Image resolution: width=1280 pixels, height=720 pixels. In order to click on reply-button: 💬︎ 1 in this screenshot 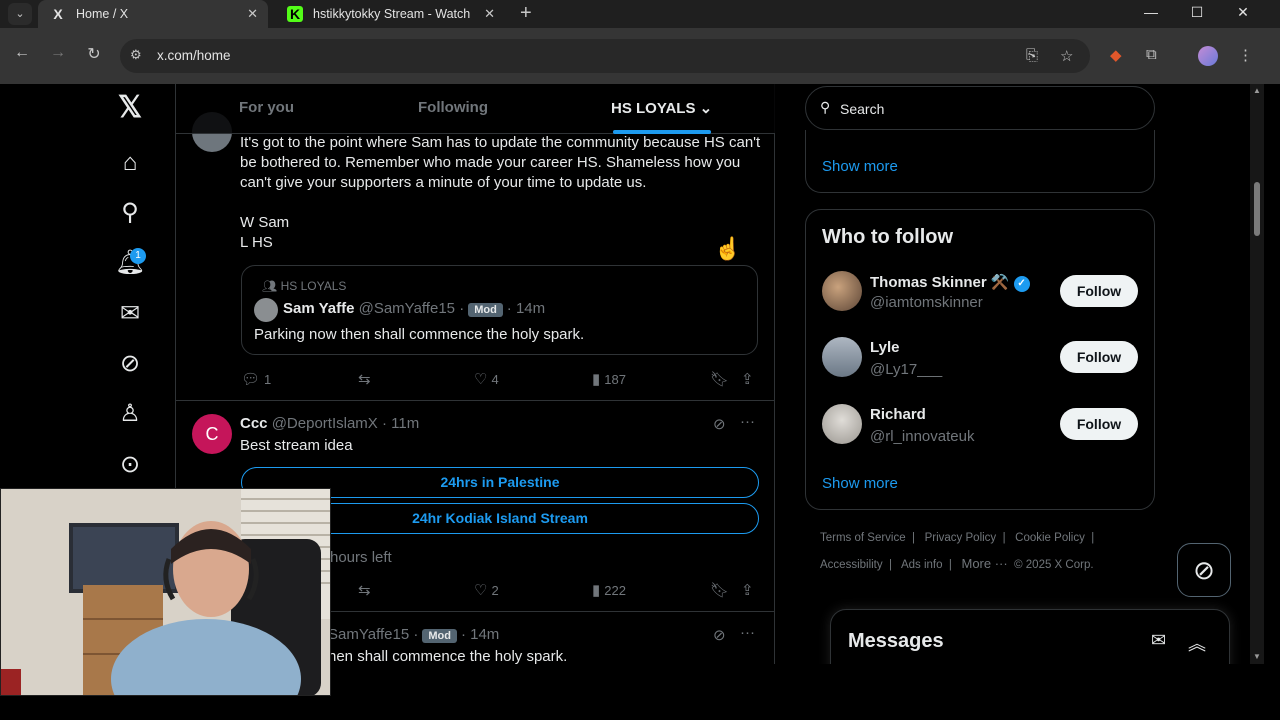, I will do `click(256, 379)`.